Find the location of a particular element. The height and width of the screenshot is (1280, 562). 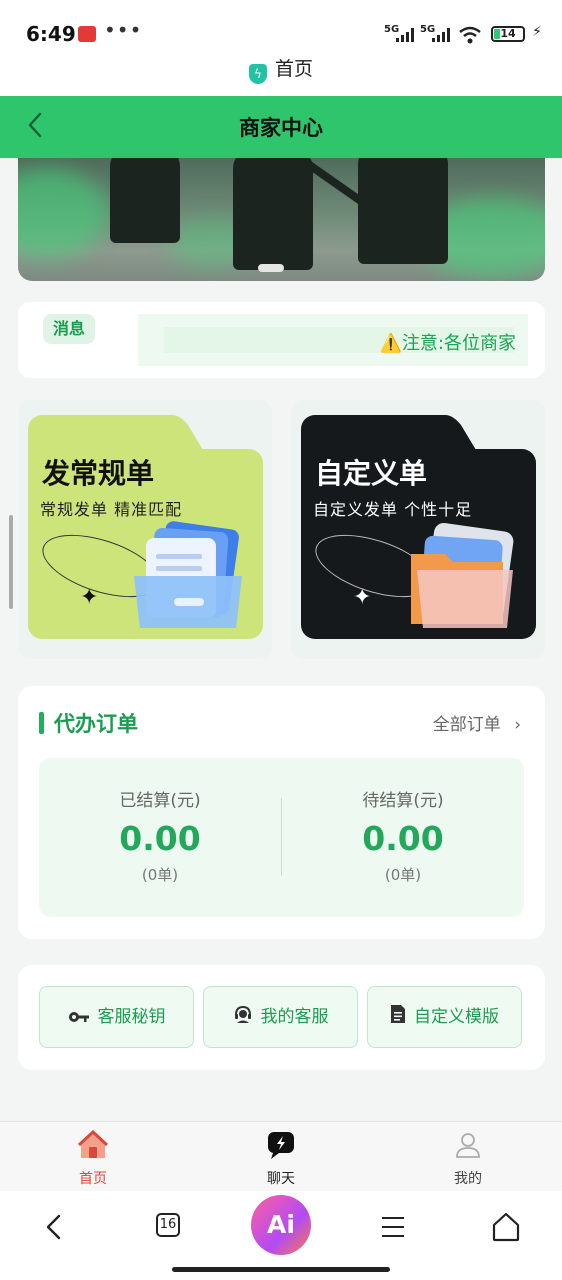

url-bar: ϟ 首页 is located at coordinates (281, 69).